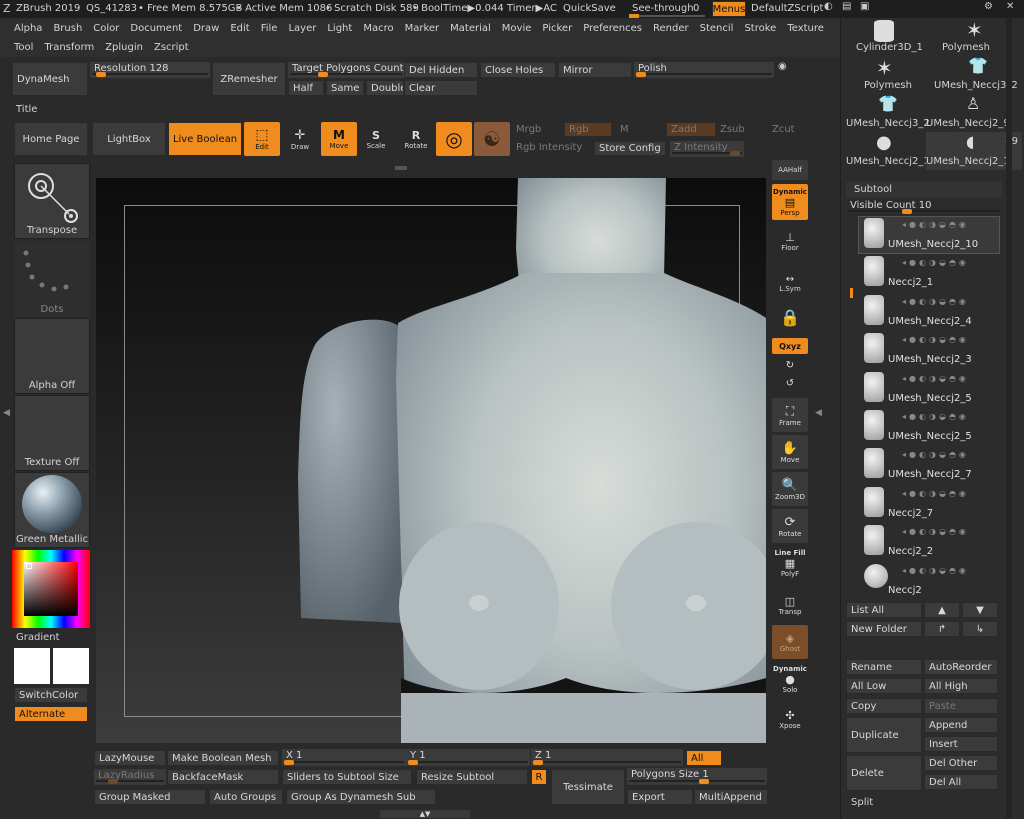 This screenshot has width=1024, height=819. What do you see at coordinates (51, 139) in the screenshot?
I see `home-page-button: Home Page` at bounding box center [51, 139].